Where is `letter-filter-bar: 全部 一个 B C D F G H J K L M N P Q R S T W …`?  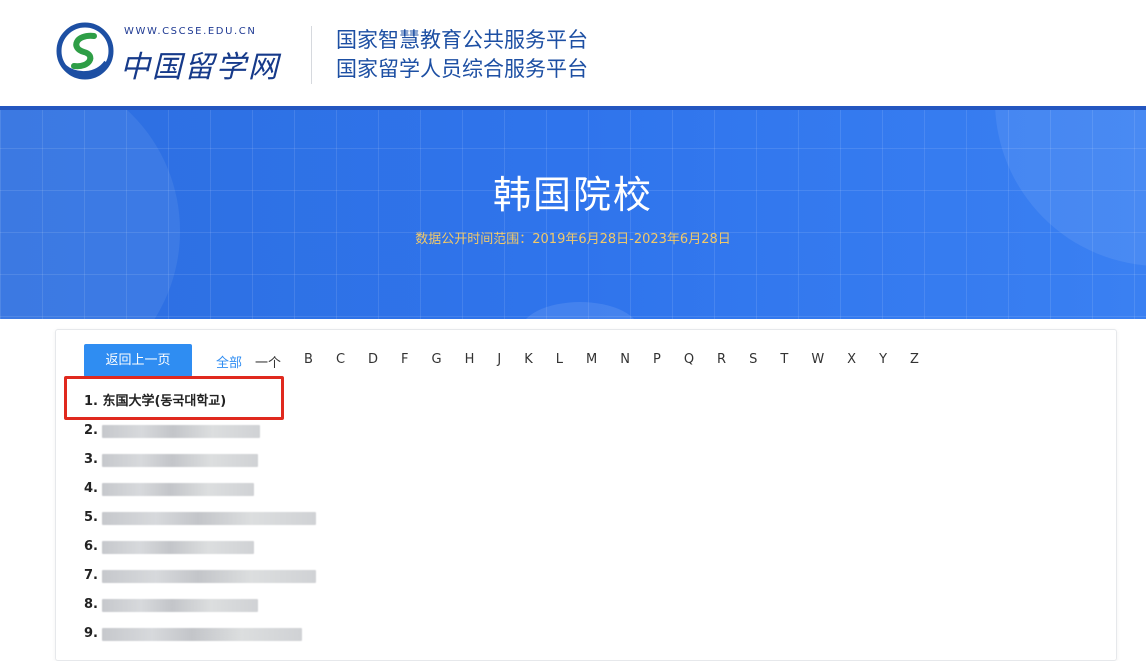 letter-filter-bar: 全部 一个 B C D F G H J K L M N P Q R S T W … is located at coordinates (579, 361).